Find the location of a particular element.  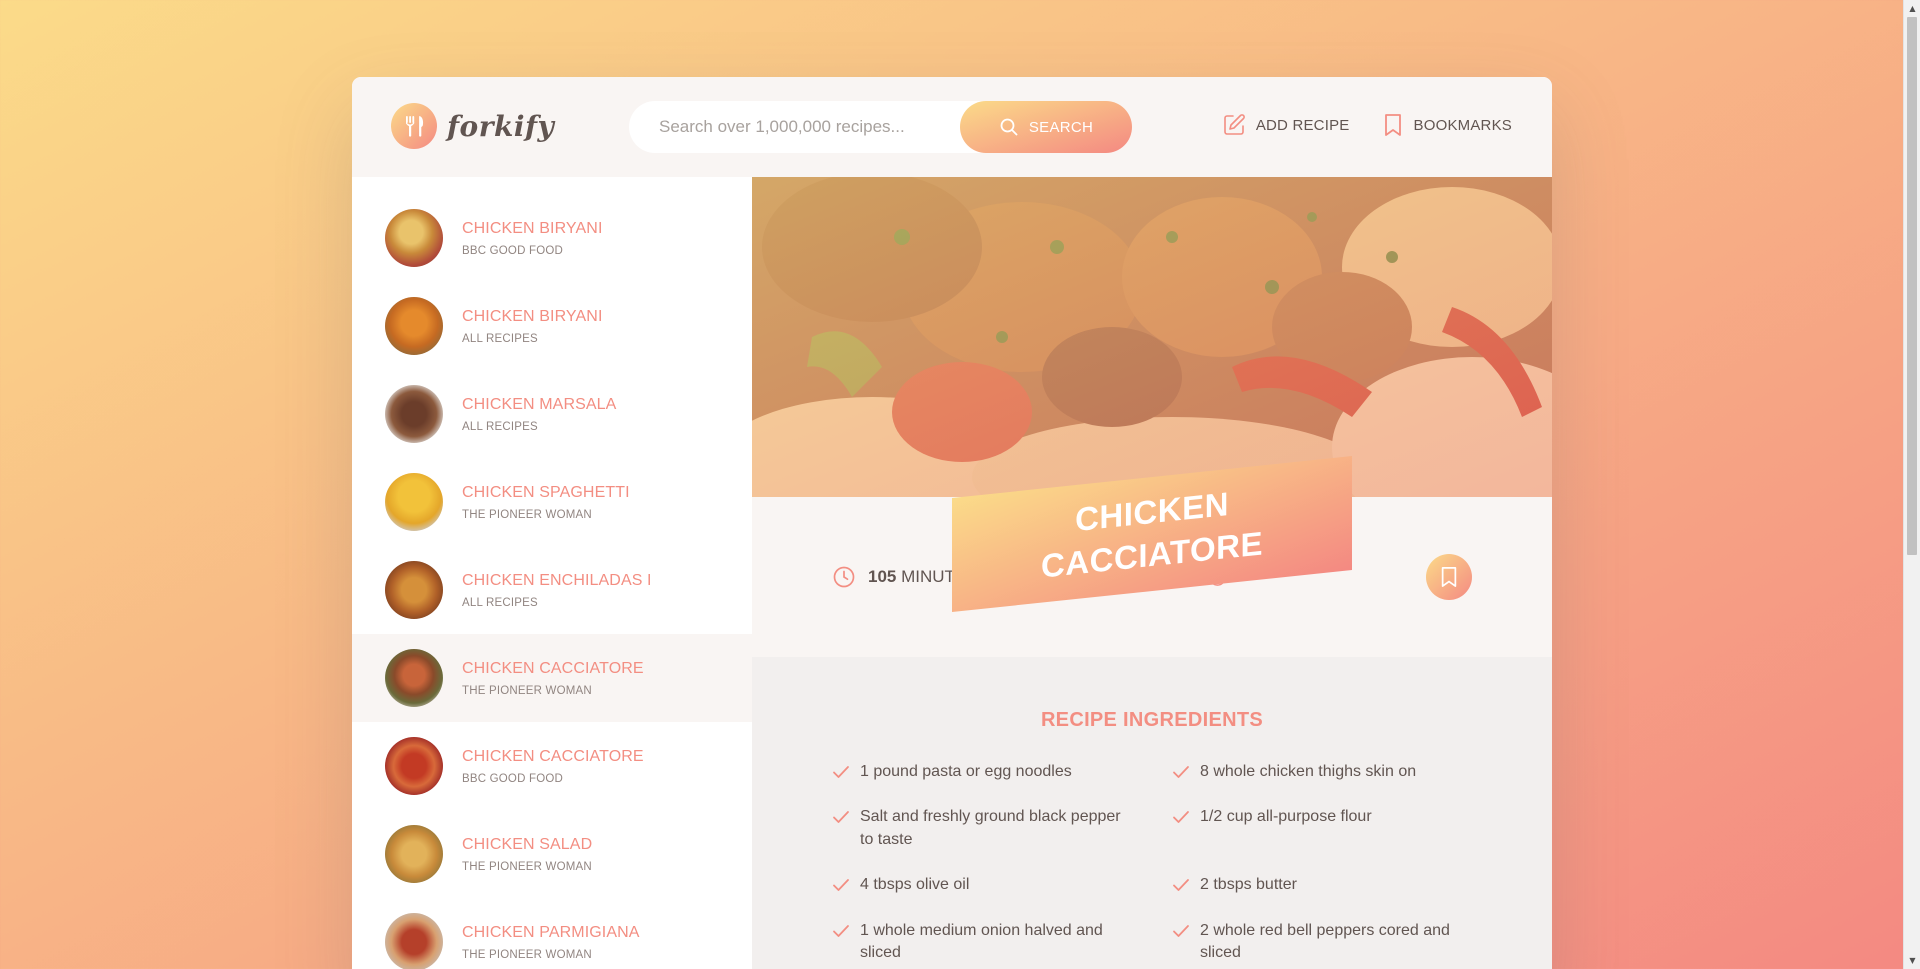

edit-icon is located at coordinates (1234, 124).